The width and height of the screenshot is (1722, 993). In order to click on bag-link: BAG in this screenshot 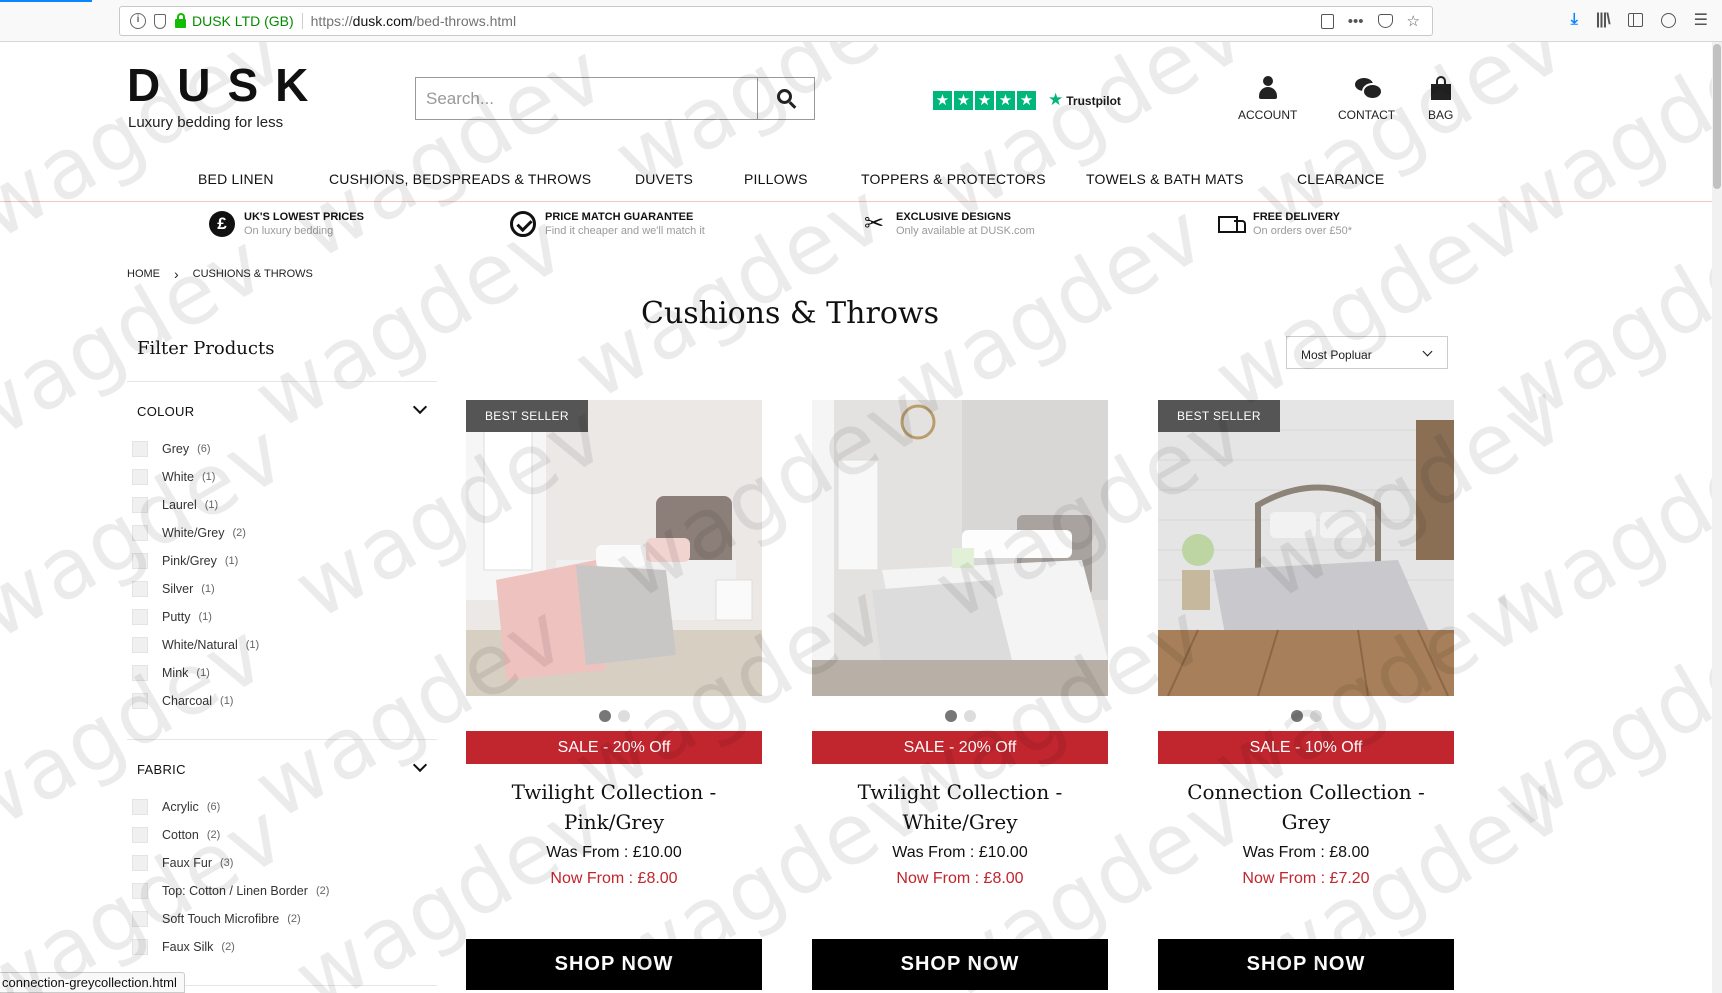, I will do `click(1440, 99)`.